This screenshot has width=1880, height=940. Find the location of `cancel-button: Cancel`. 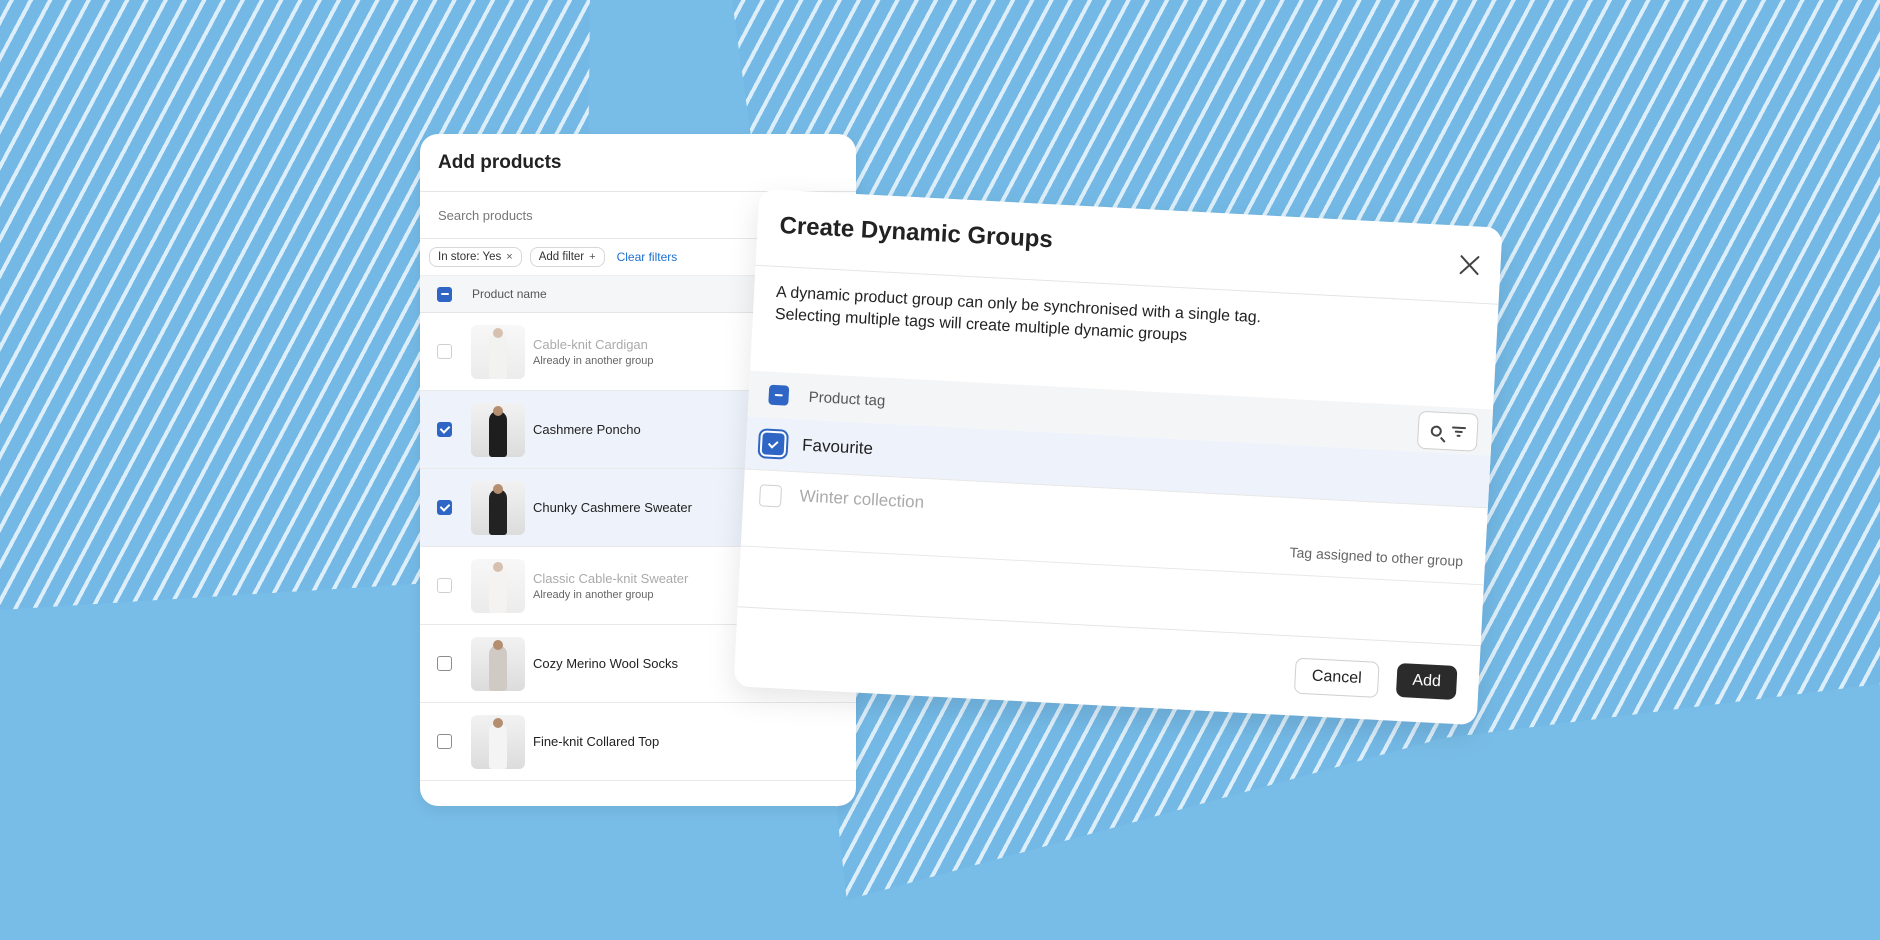

cancel-button: Cancel is located at coordinates (1336, 677).